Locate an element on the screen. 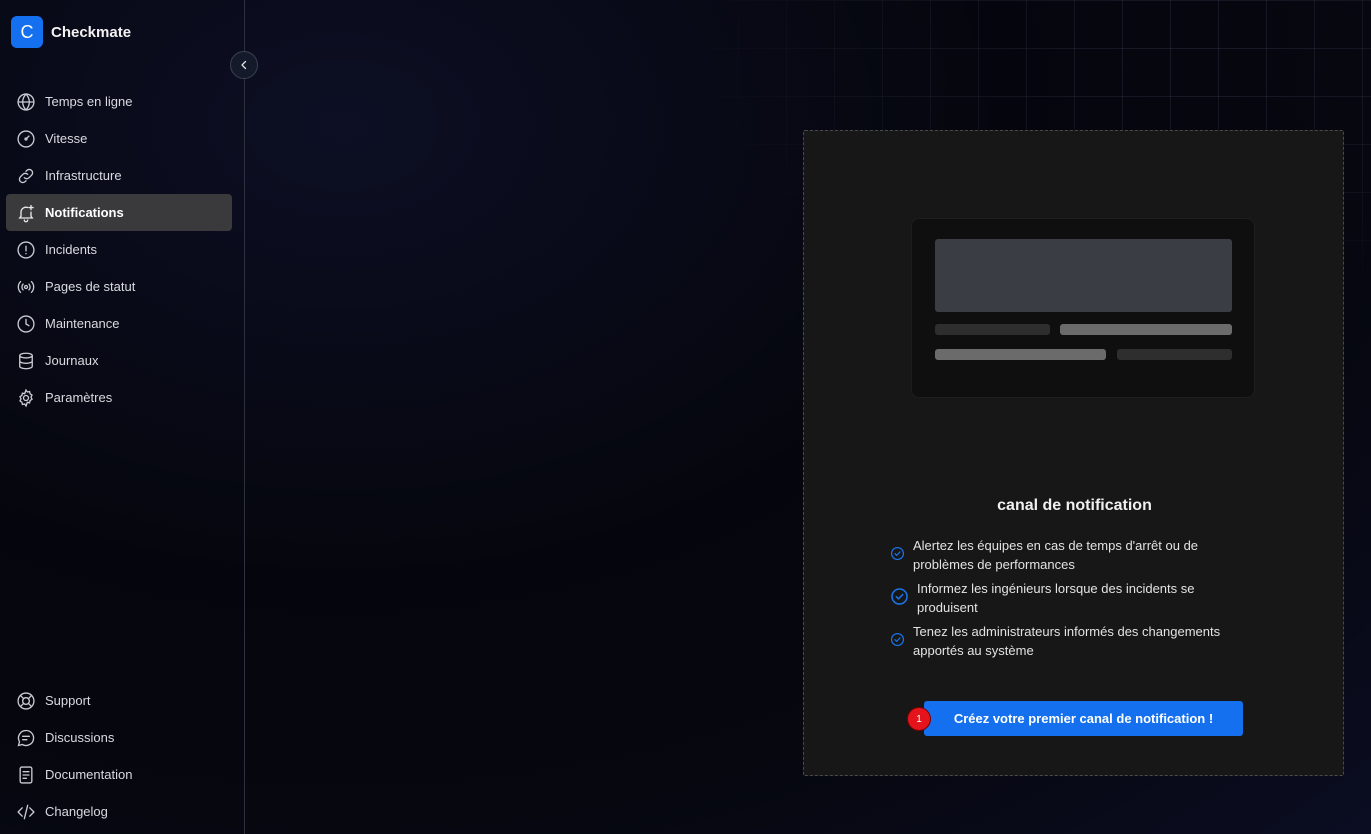 This screenshot has height=834, width=1371. link-icon is located at coordinates (26, 175).